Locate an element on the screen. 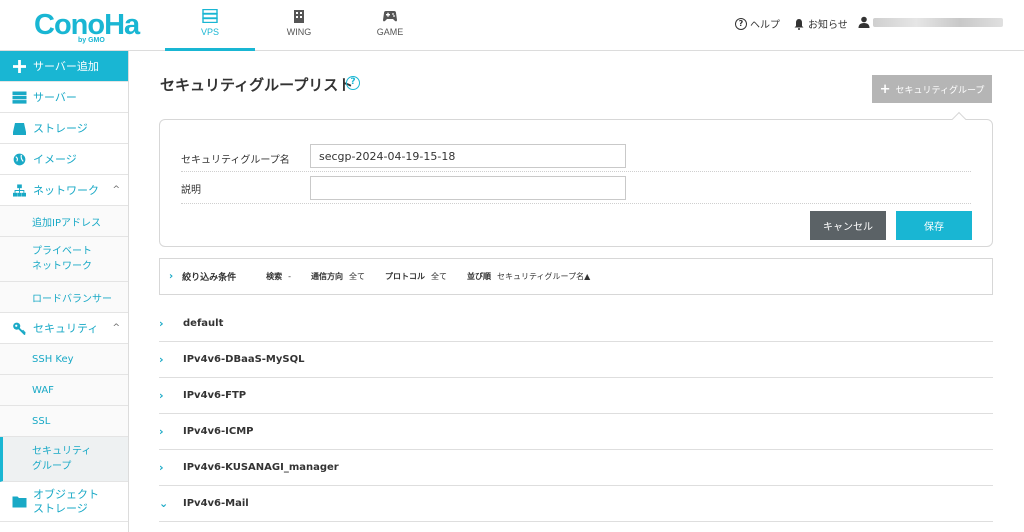 This screenshot has height=532, width=1024. chevron-down-icon: ⌄ is located at coordinates (164, 503).